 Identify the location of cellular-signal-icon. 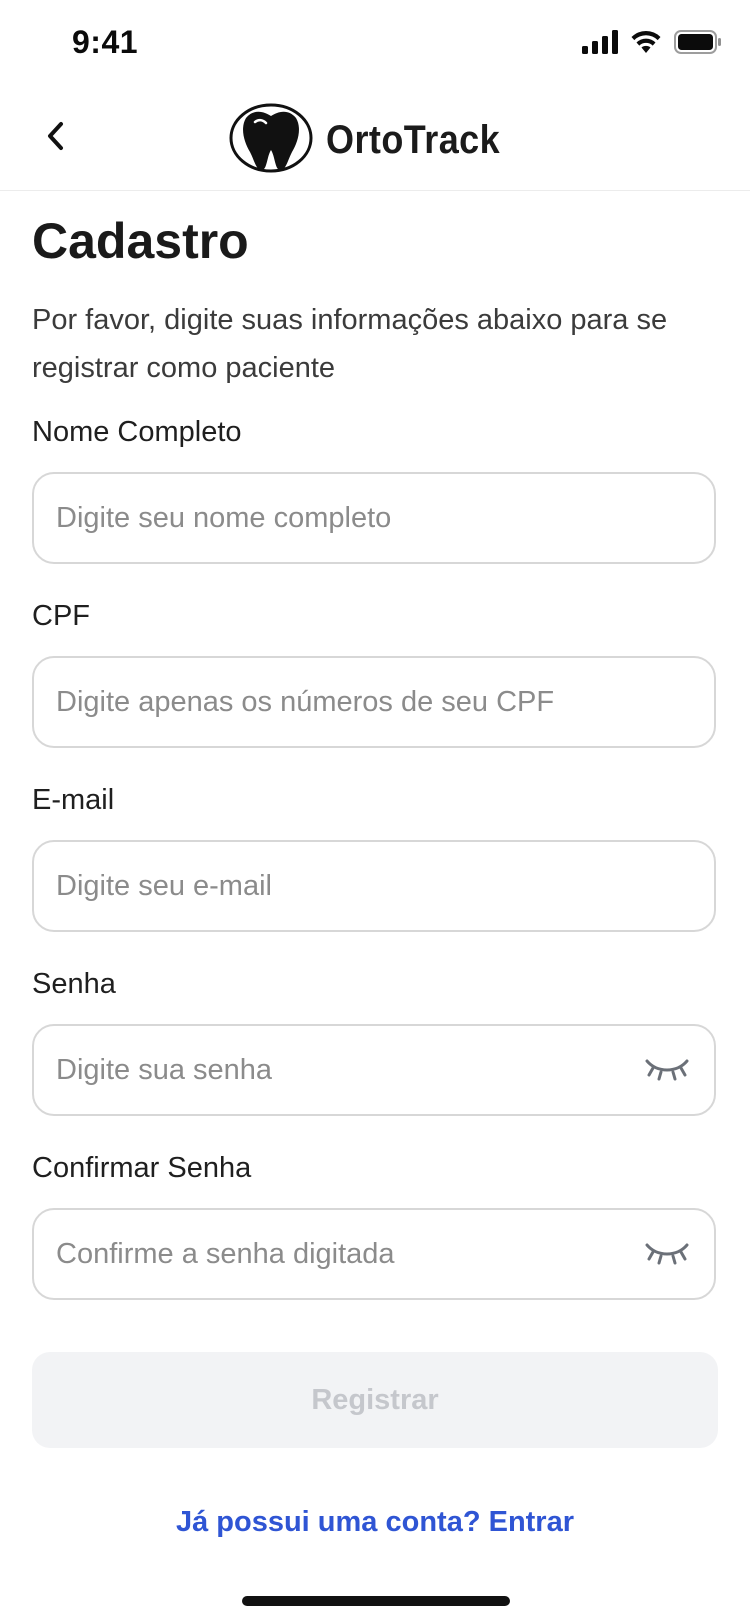
(600, 44).